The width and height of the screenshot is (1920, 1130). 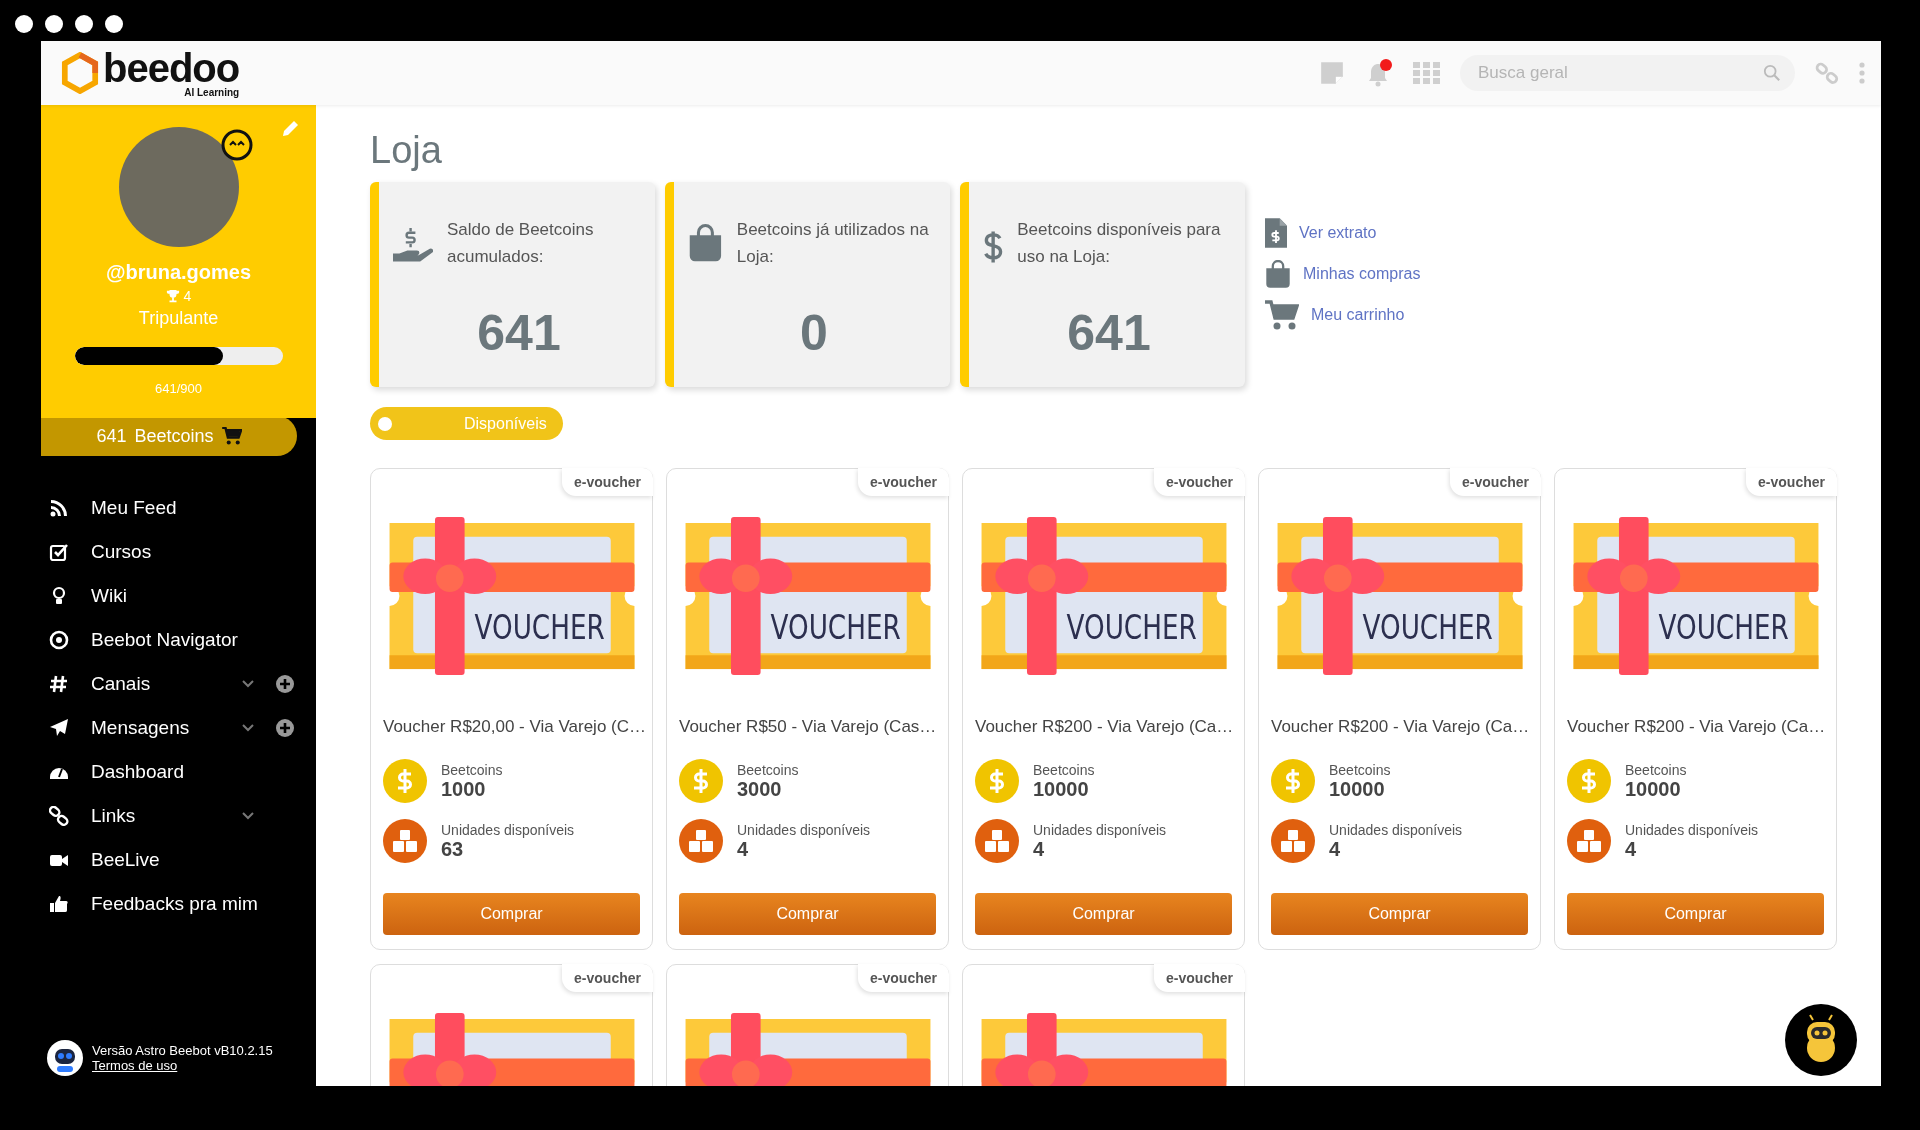 I want to click on link-icon, so click(x=59, y=816).